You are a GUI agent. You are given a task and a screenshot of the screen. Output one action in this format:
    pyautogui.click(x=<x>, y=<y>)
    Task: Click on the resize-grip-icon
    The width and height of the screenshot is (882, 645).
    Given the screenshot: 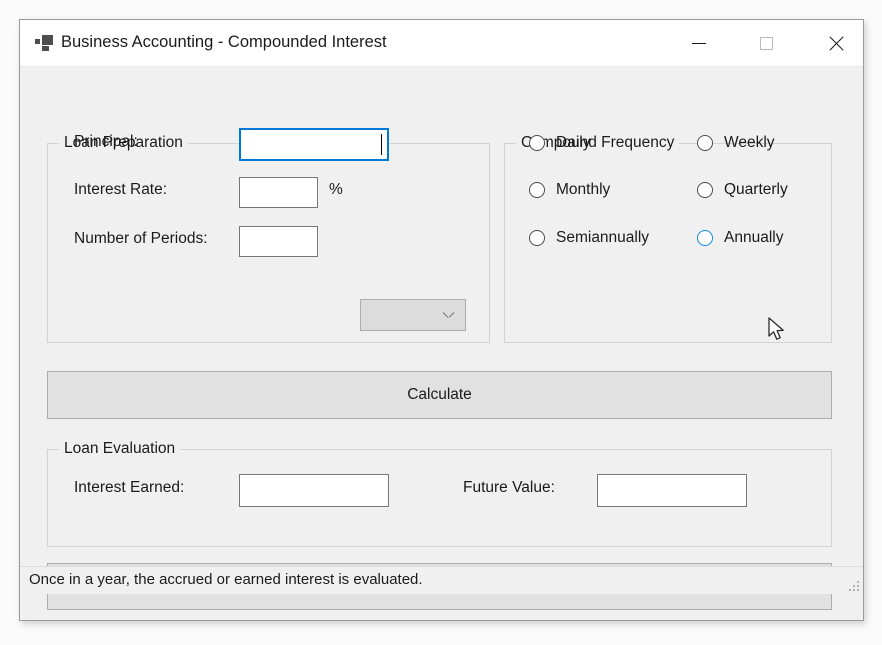 What is the action you would take?
    pyautogui.click(x=852, y=584)
    